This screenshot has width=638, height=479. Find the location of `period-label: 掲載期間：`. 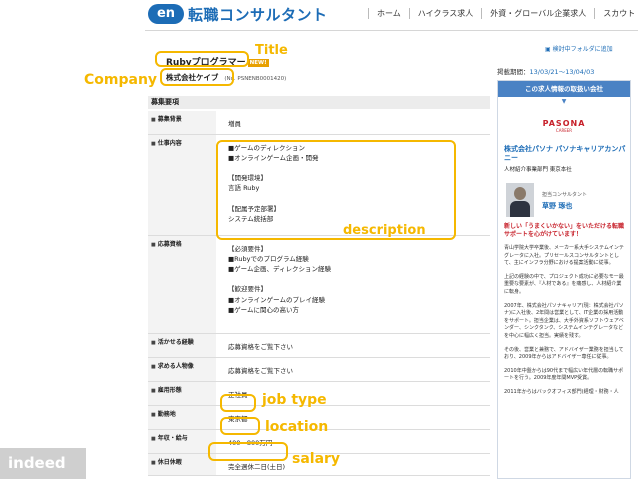

period-label: 掲載期間： is located at coordinates (513, 72).